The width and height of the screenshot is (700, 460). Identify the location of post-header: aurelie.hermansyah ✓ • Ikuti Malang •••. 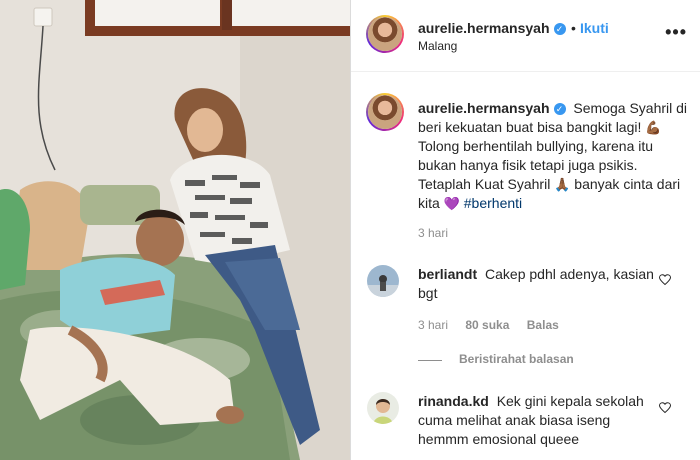
(525, 36).